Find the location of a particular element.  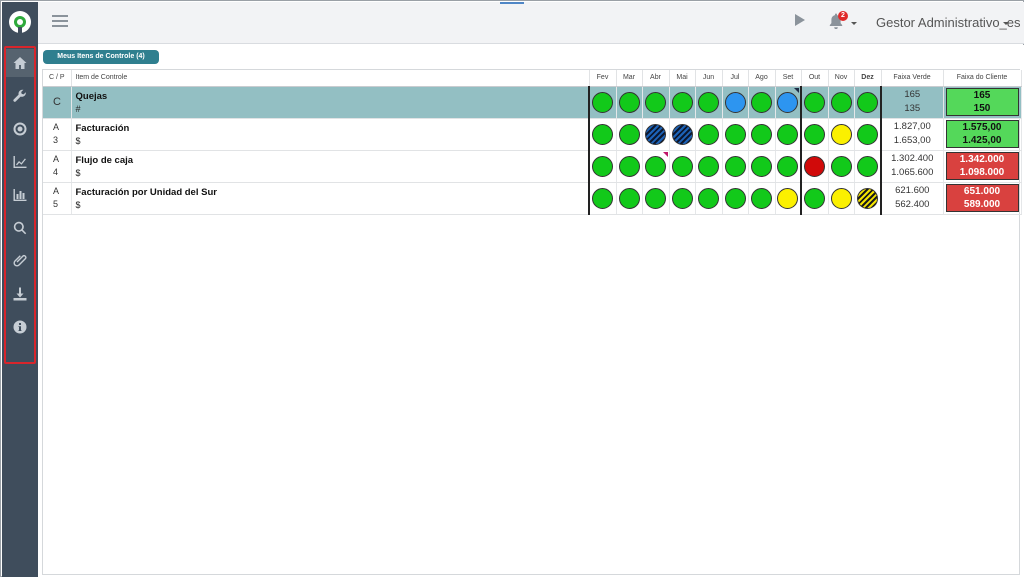

status-dot-red is located at coordinates (815, 166).